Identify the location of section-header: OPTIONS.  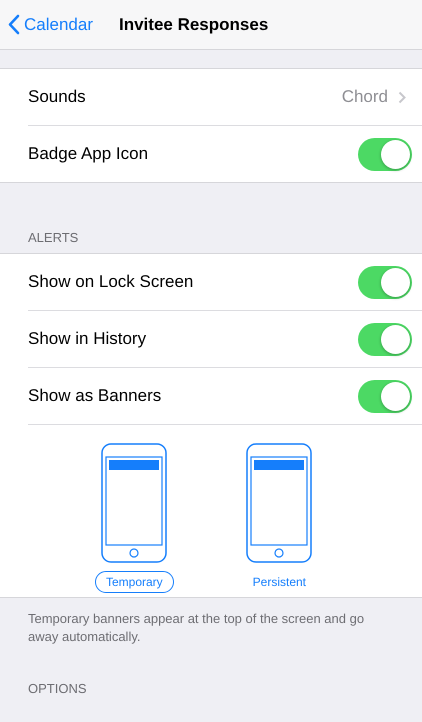
(57, 688).